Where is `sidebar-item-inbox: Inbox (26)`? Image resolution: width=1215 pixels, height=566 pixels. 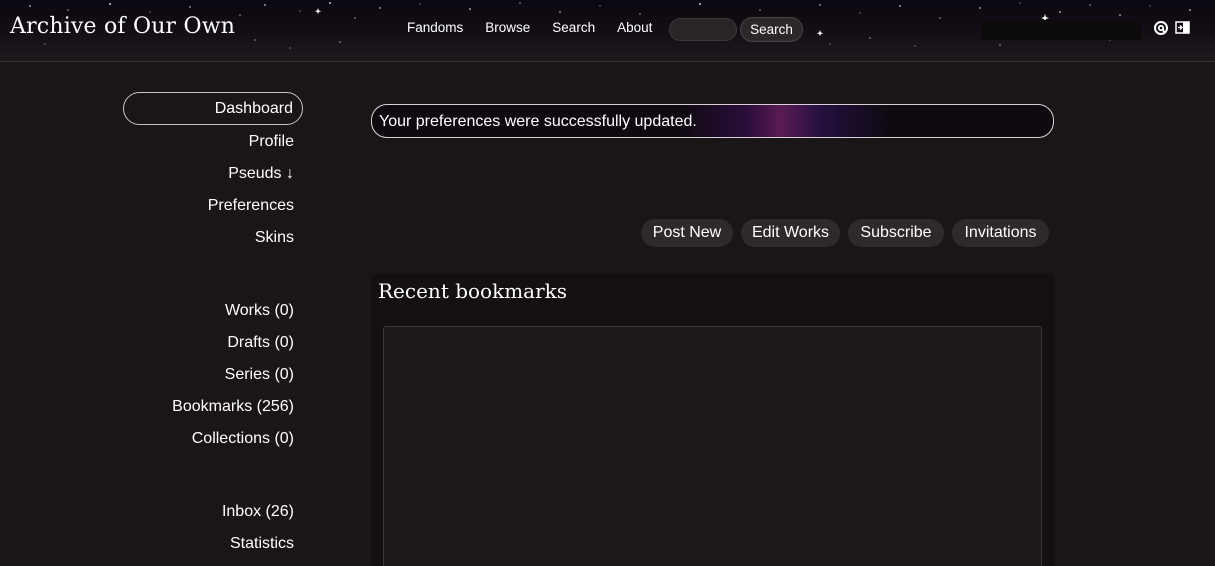
sidebar-item-inbox: Inbox (26) is located at coordinates (258, 512).